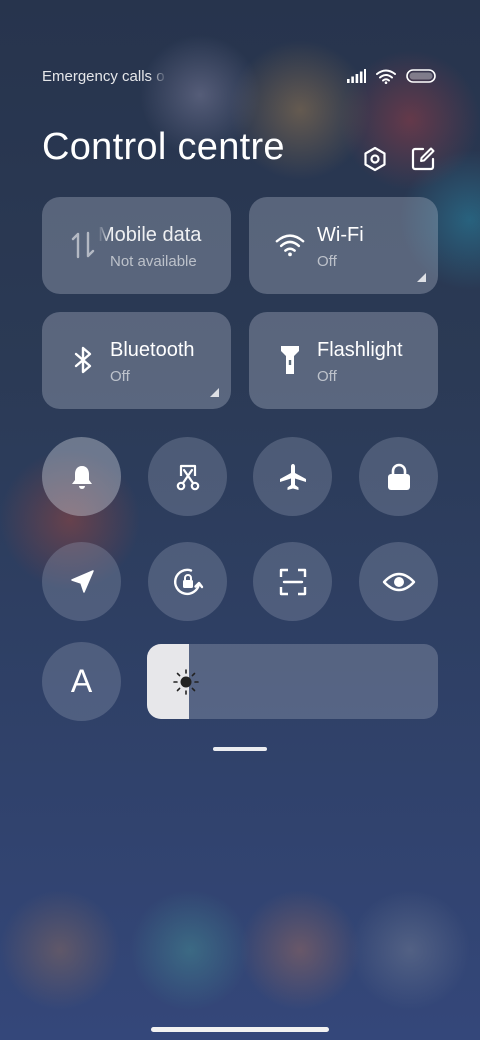 Image resolution: width=480 pixels, height=1040 pixels. I want to click on flashlight-tile: Flashlight Off, so click(343, 360).